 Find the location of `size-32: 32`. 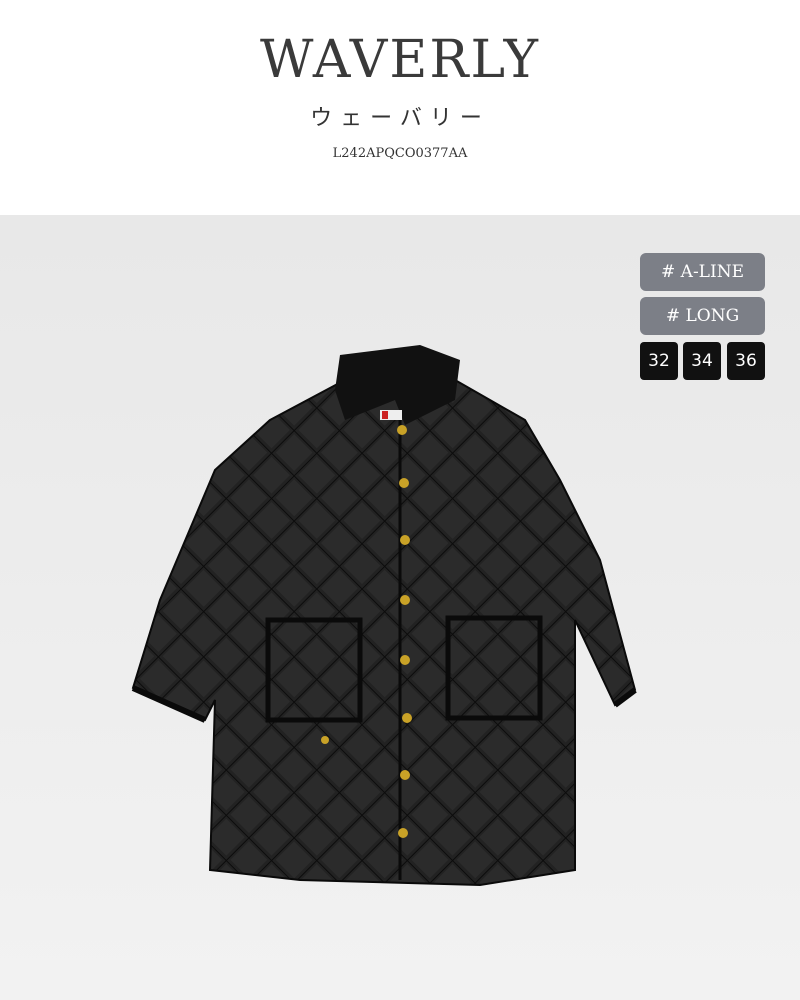

size-32: 32 is located at coordinates (659, 361).